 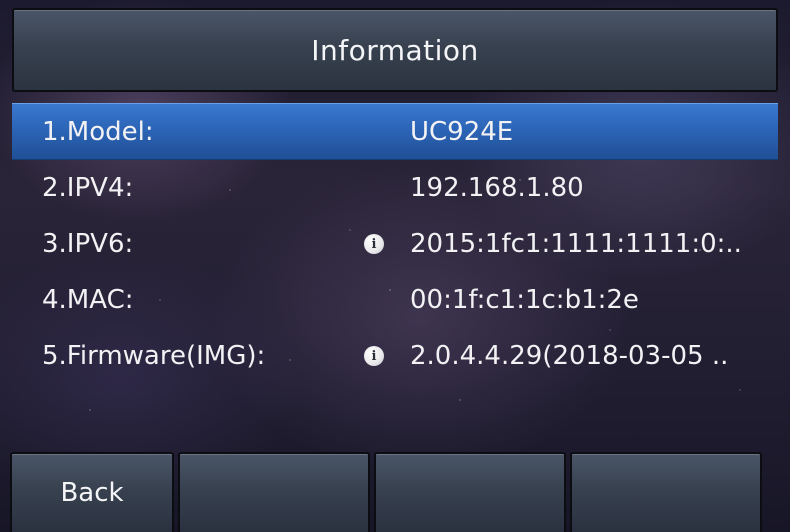 What do you see at coordinates (88, 300) in the screenshot?
I see `row-label: 4.MAC:` at bounding box center [88, 300].